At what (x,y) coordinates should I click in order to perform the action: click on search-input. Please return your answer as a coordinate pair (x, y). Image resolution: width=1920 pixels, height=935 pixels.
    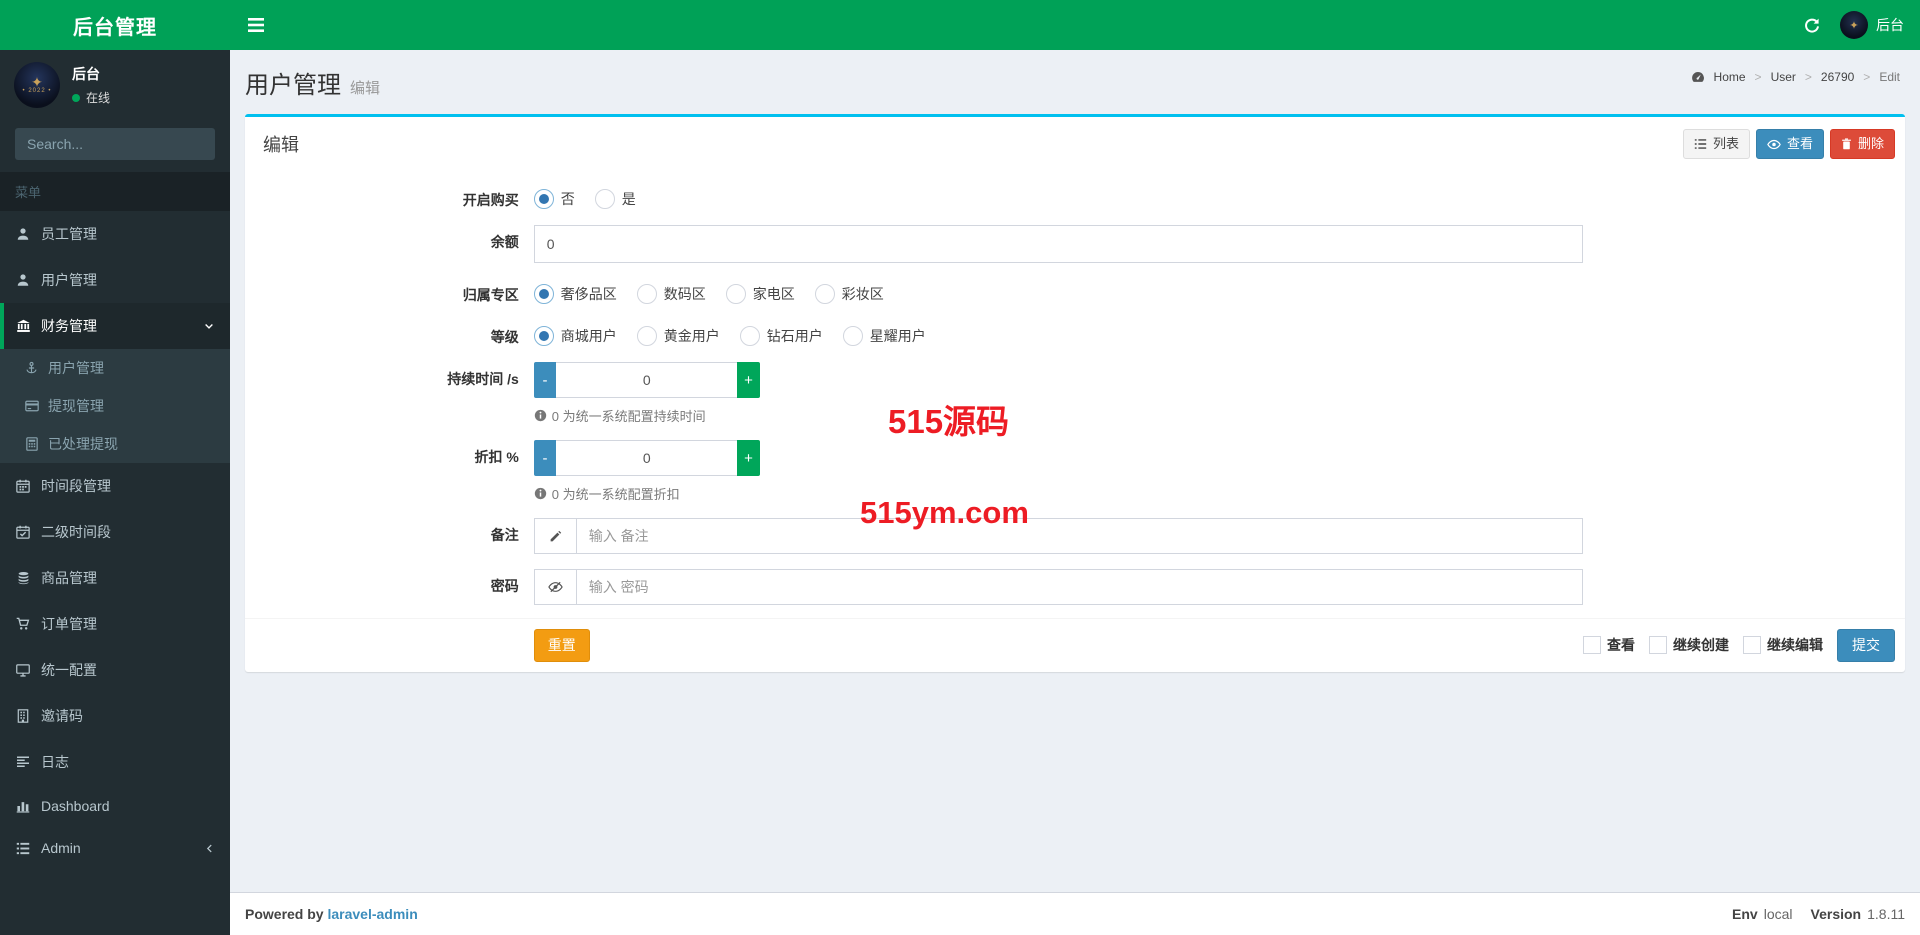
    Looking at the image, I should click on (115, 144).